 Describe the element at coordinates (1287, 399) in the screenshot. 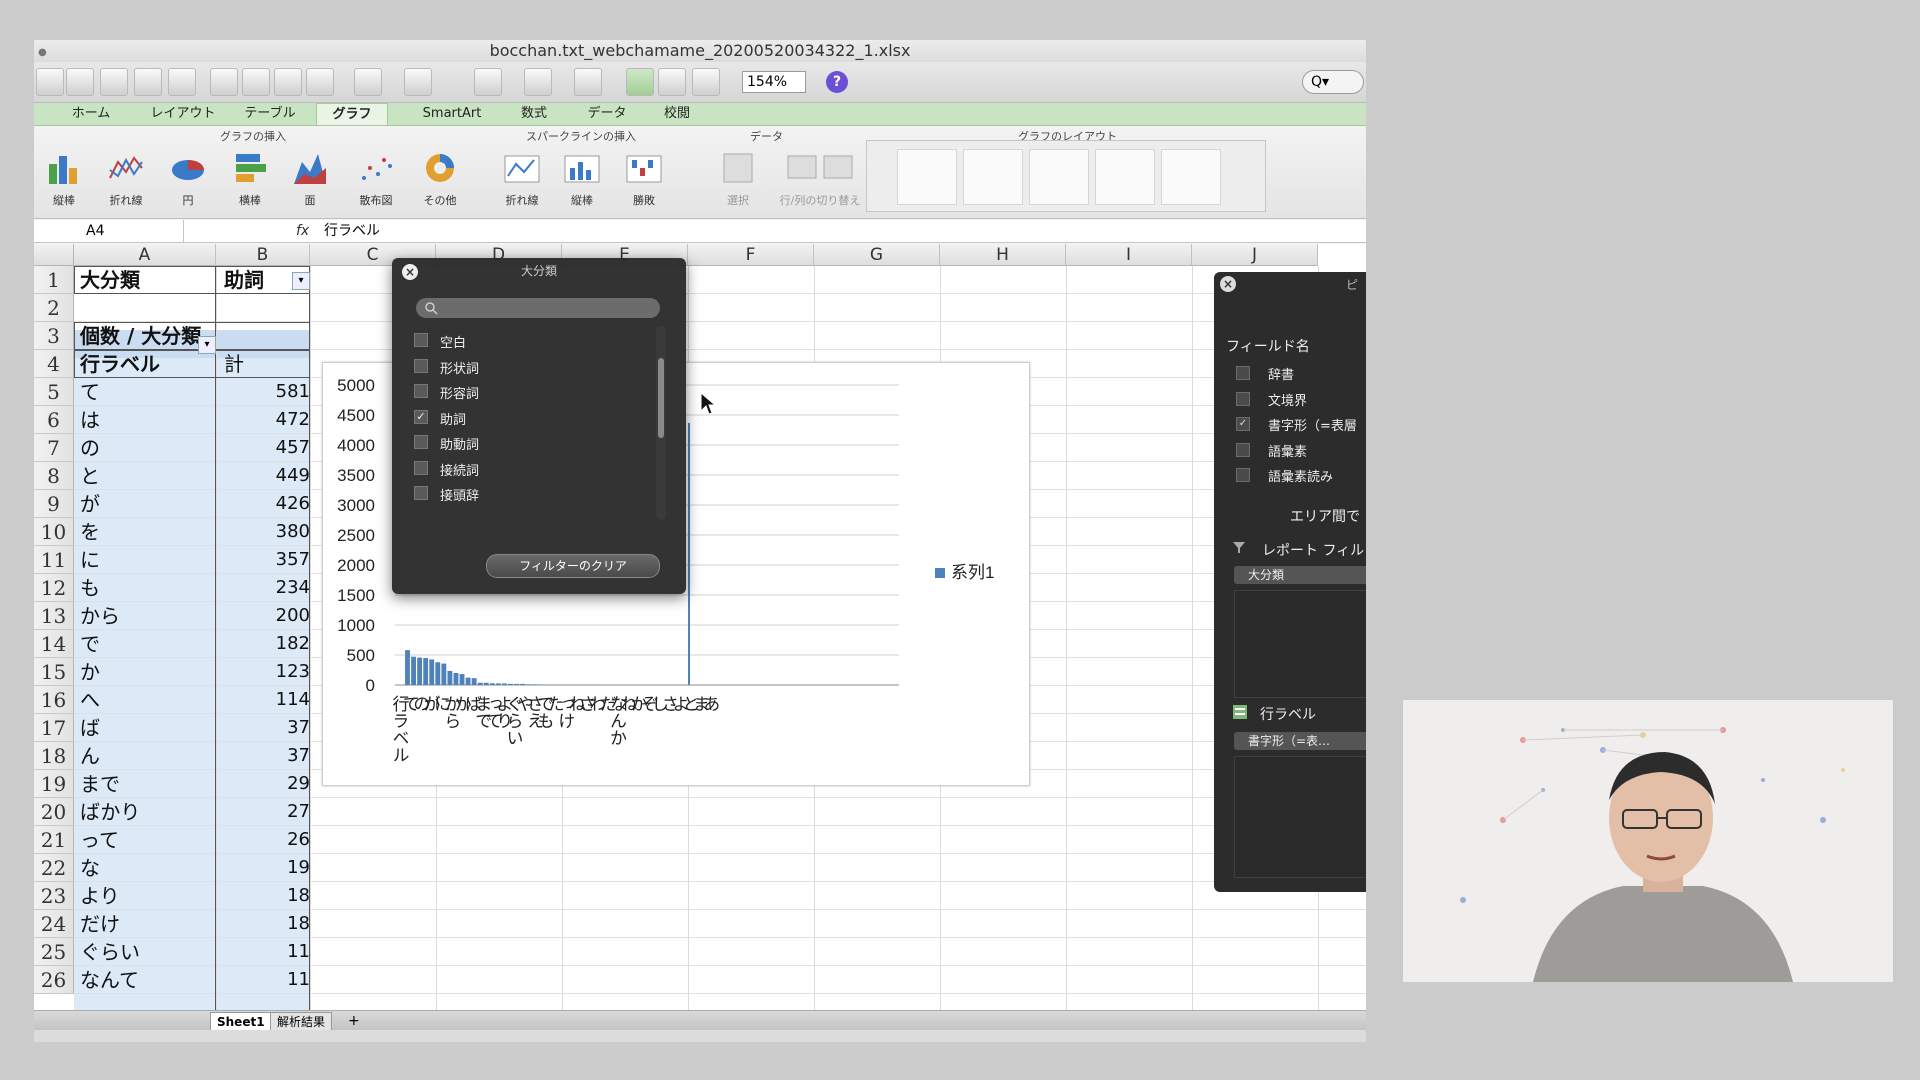

I see `field-item: 文境界` at that location.